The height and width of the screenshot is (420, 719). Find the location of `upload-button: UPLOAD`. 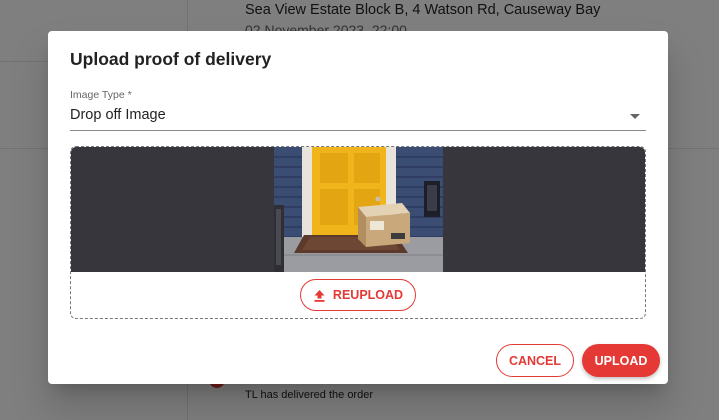

upload-button: UPLOAD is located at coordinates (621, 360).